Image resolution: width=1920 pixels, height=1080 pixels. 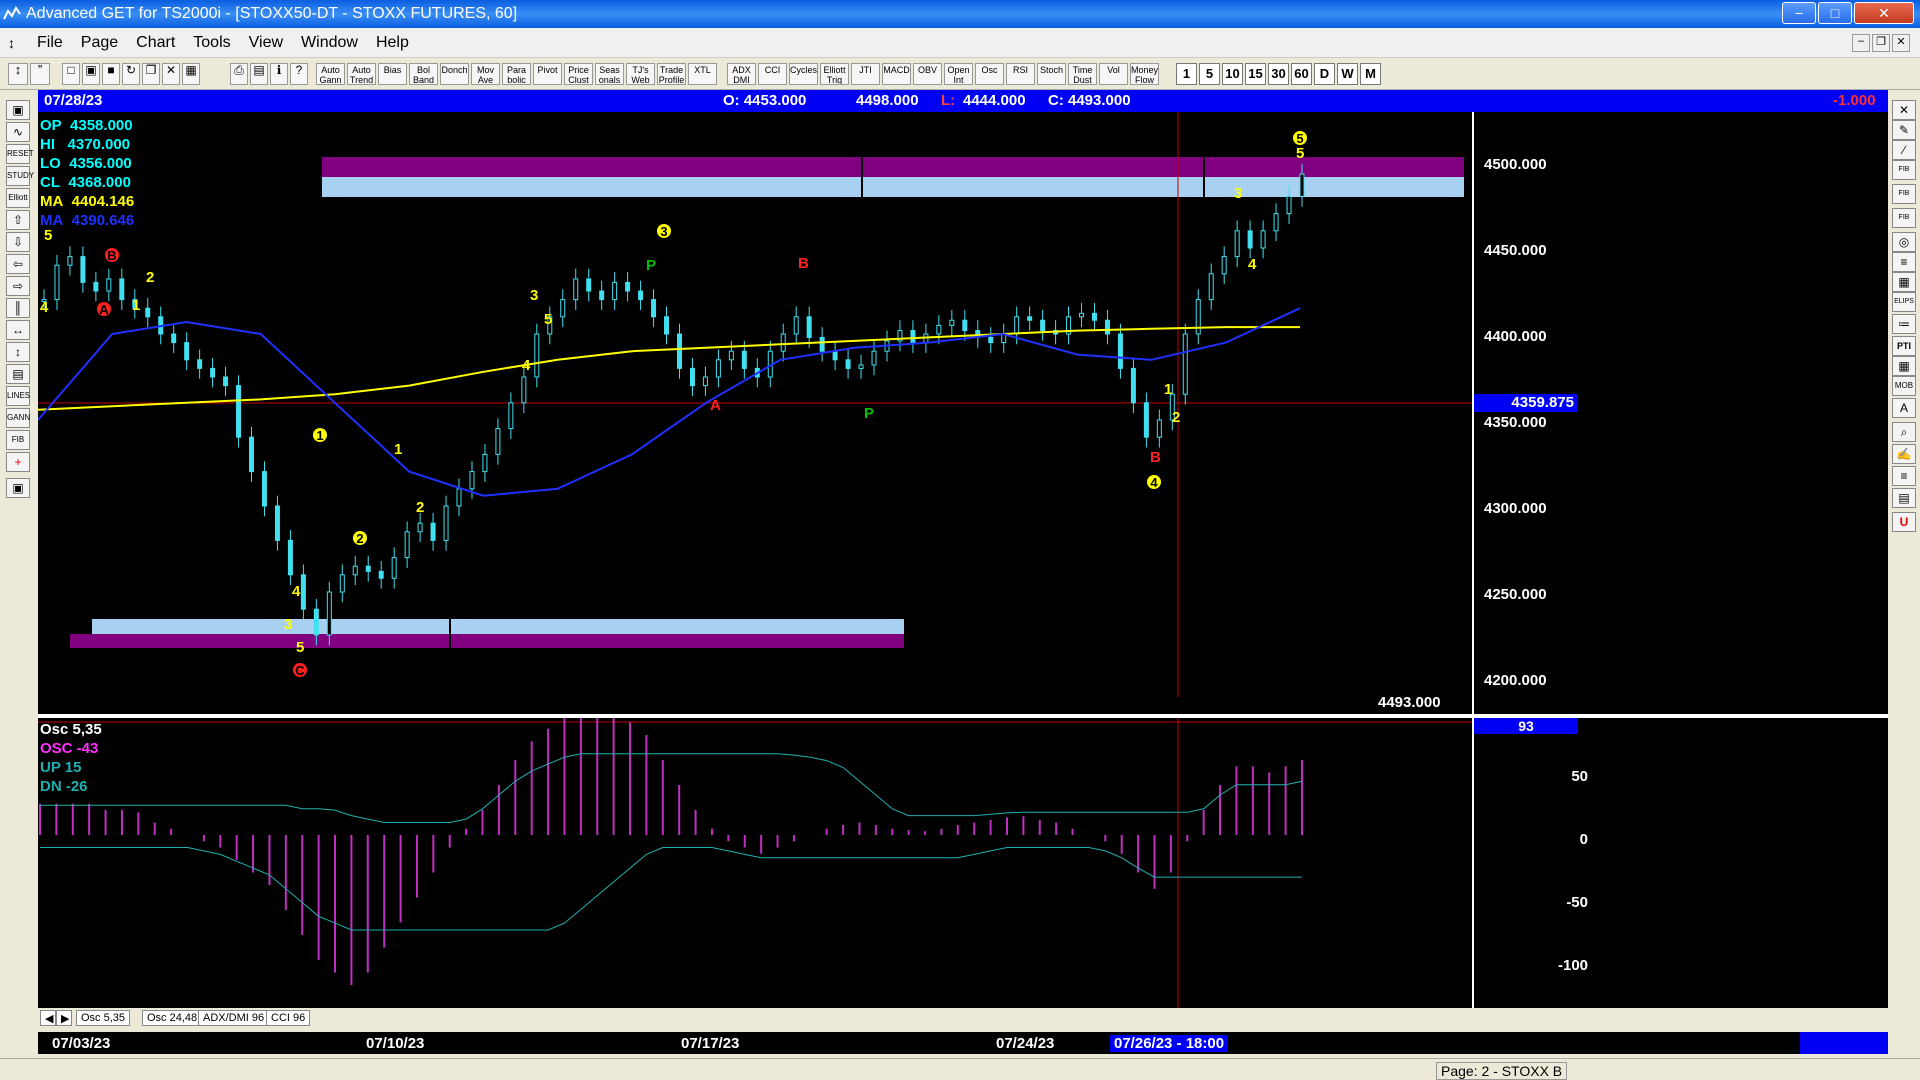 I want to click on hint-icon: ℹ, so click(x=279, y=74).